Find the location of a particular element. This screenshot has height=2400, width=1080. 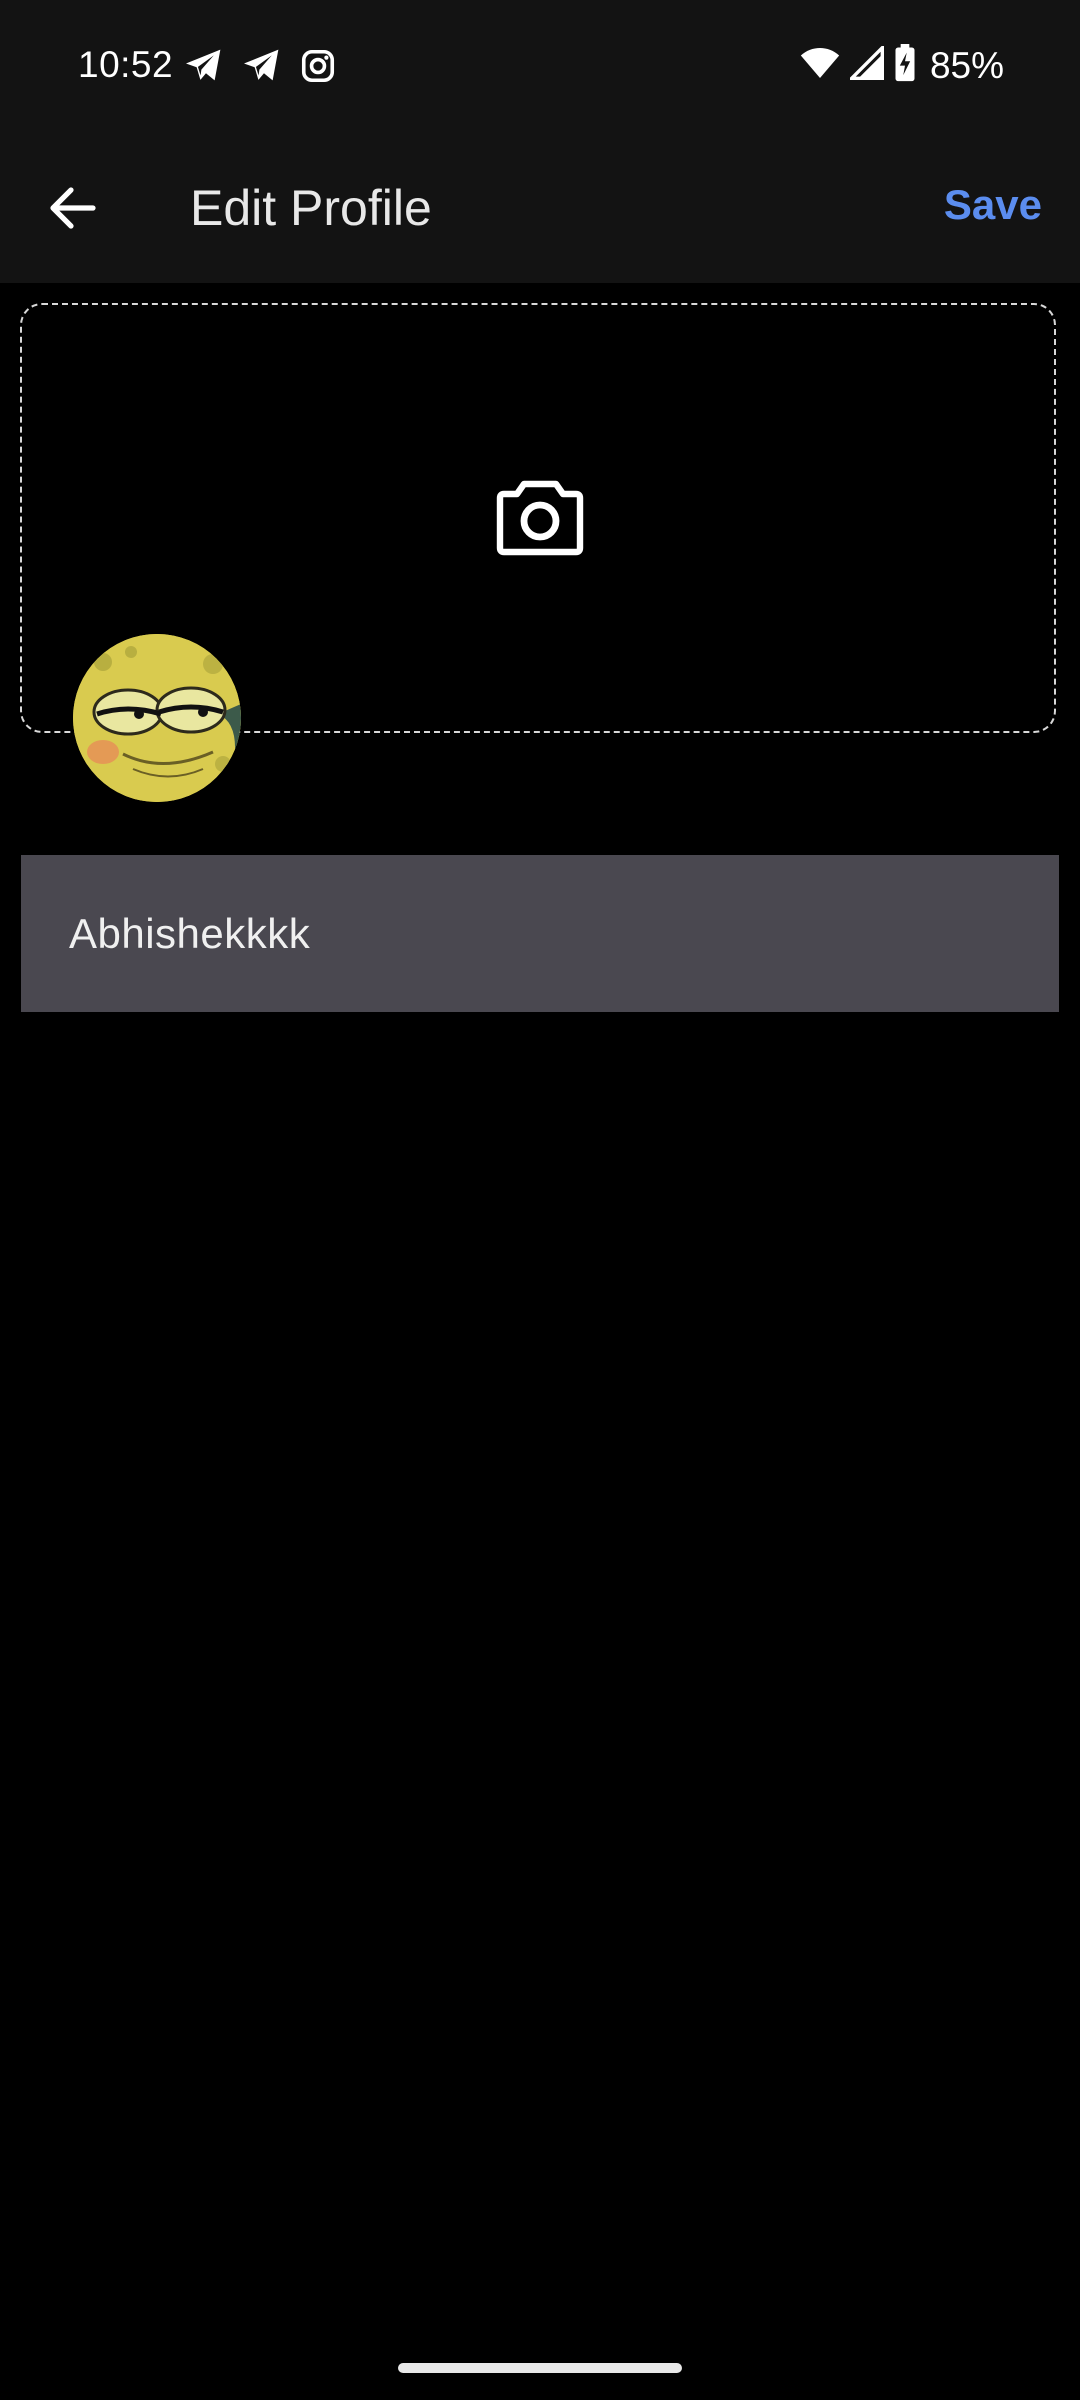

page-title: Edit Profile is located at coordinates (311, 208).